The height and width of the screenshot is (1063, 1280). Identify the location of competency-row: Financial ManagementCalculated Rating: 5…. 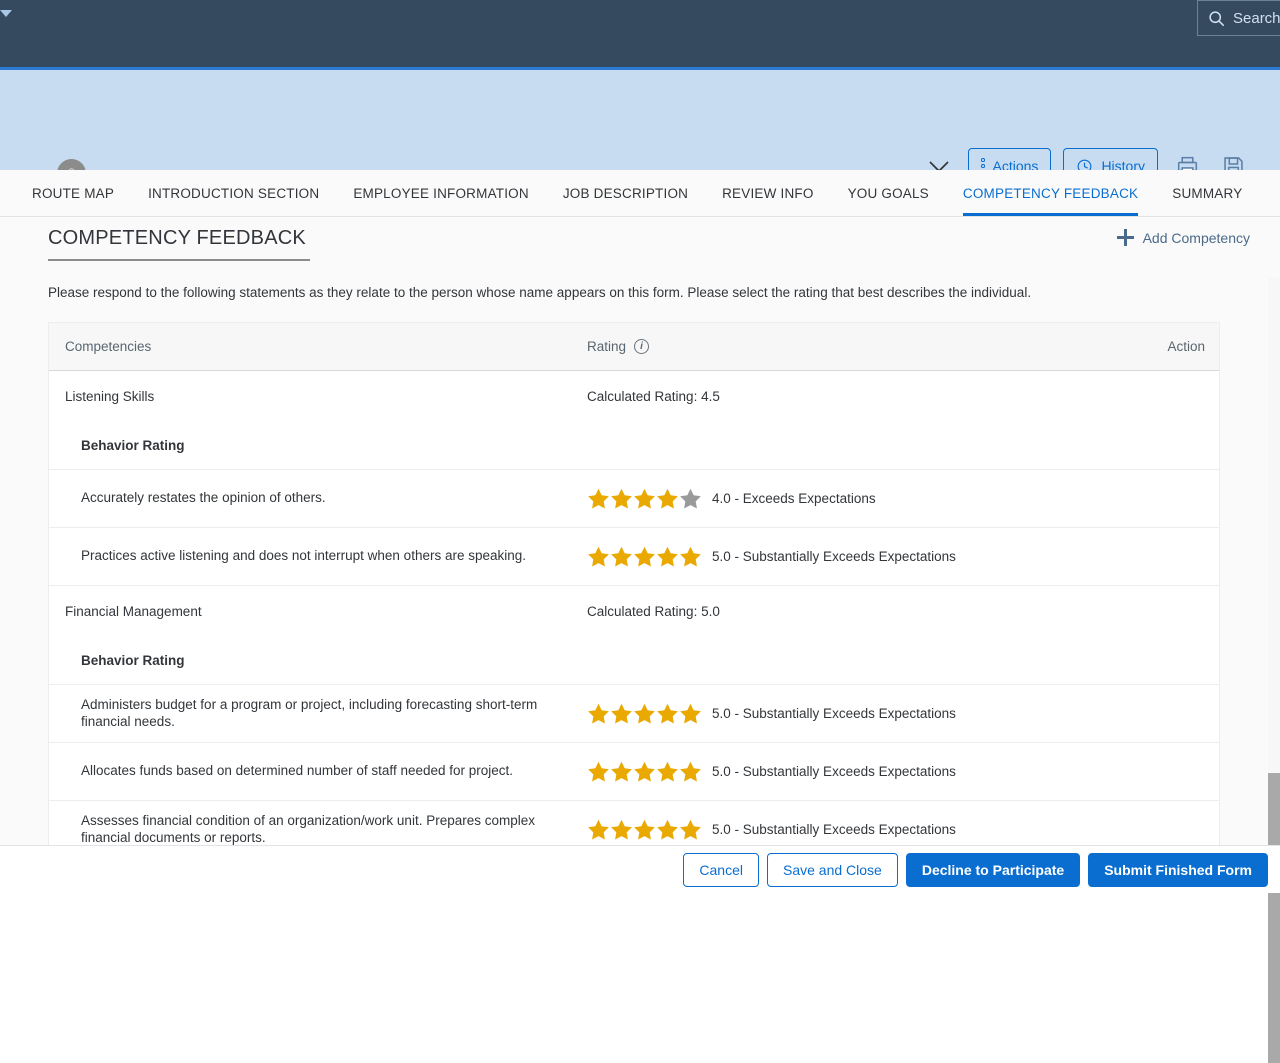
(634, 611).